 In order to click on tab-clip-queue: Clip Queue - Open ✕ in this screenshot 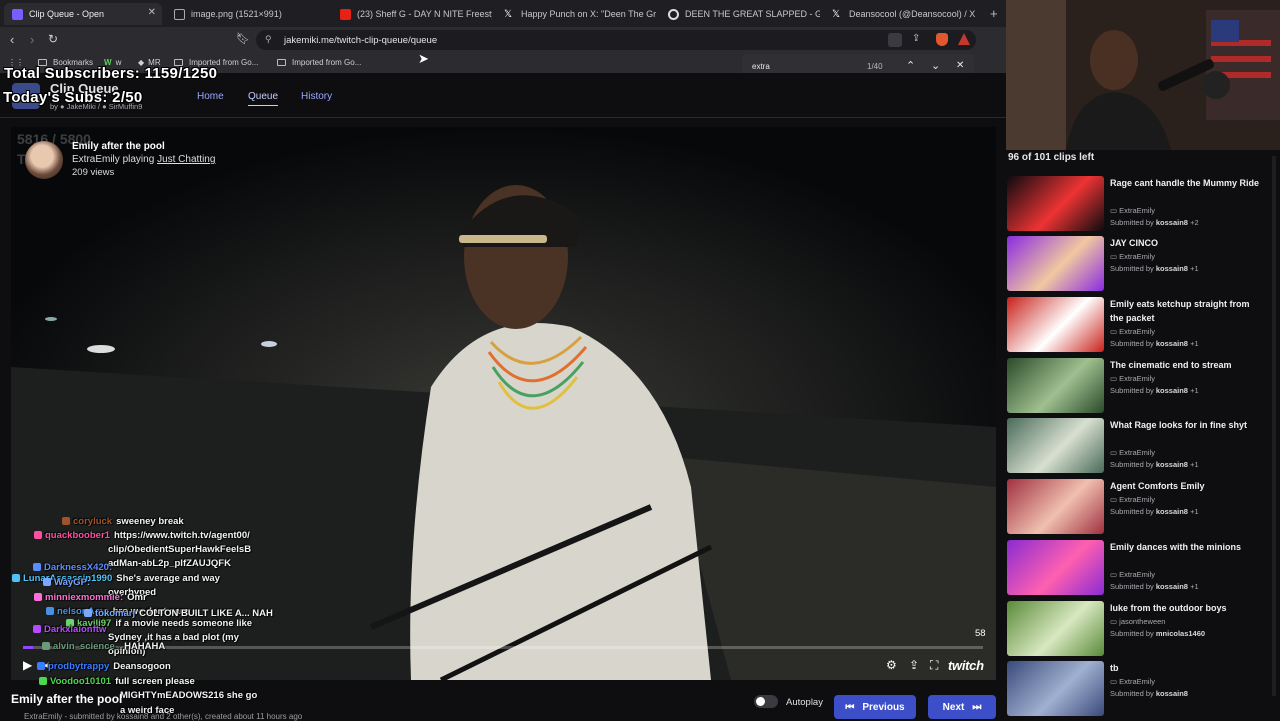, I will do `click(83, 14)`.